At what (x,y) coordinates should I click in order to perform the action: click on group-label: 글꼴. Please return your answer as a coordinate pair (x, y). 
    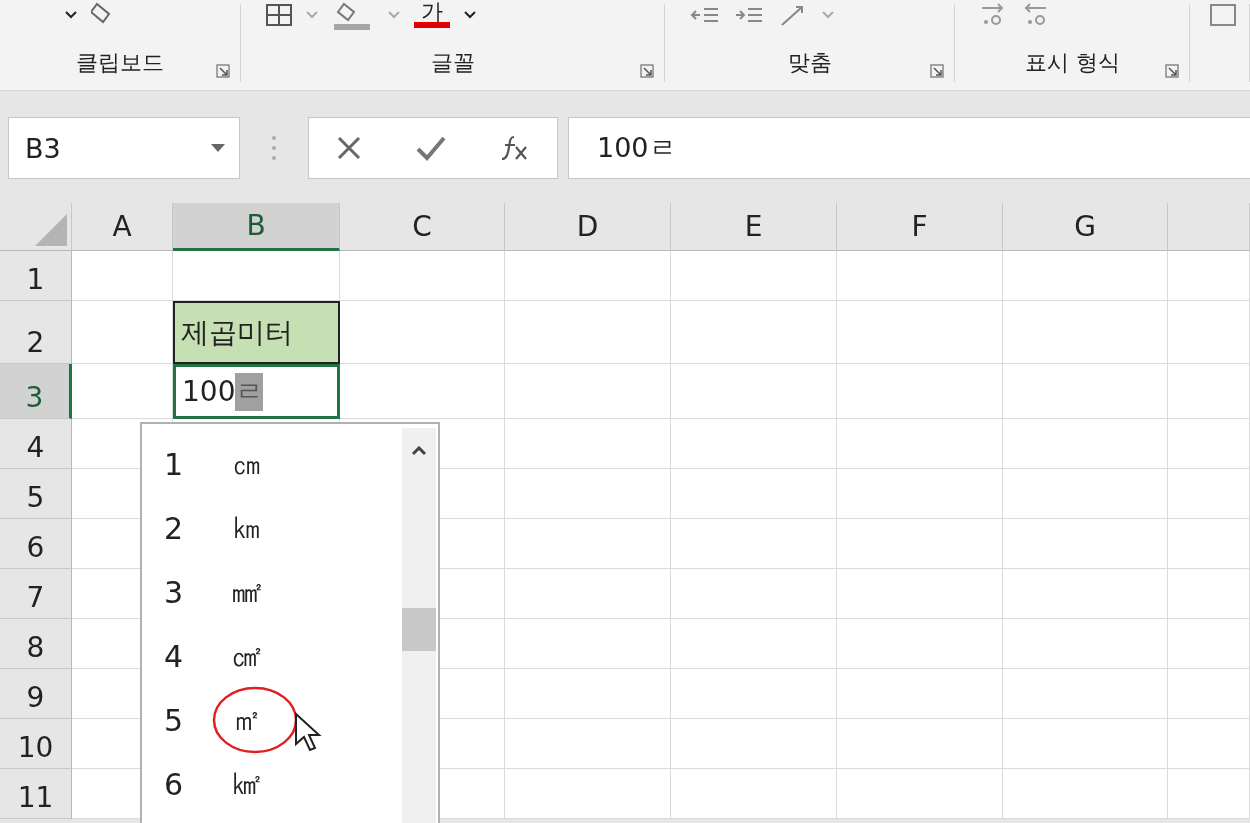
    Looking at the image, I should click on (452, 63).